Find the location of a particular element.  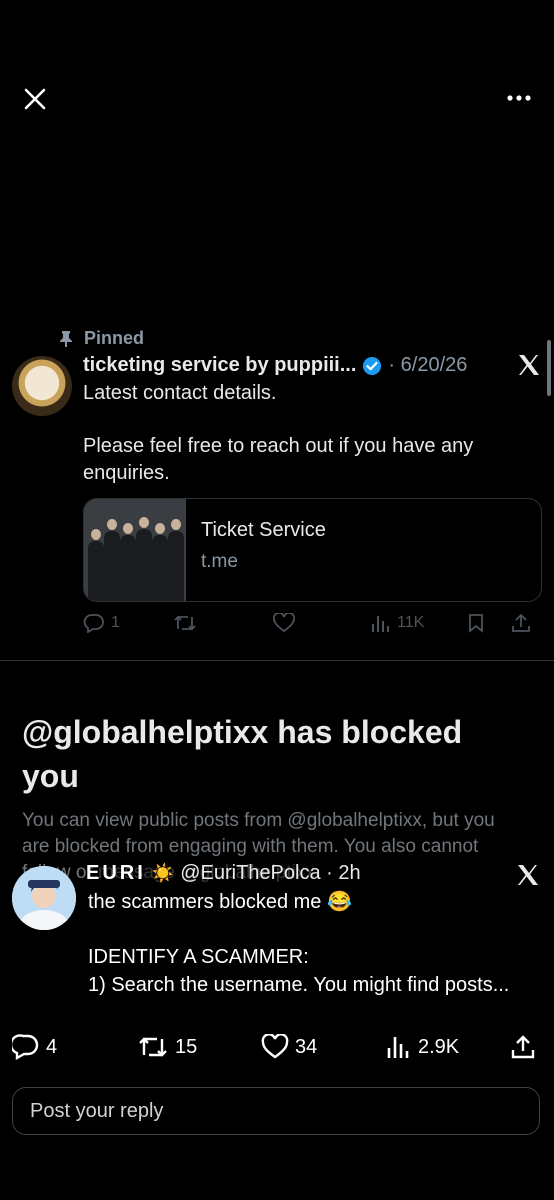

tweet-header: EURI ☀️ @EuriThePolca · 2h is located at coordinates (223, 873).